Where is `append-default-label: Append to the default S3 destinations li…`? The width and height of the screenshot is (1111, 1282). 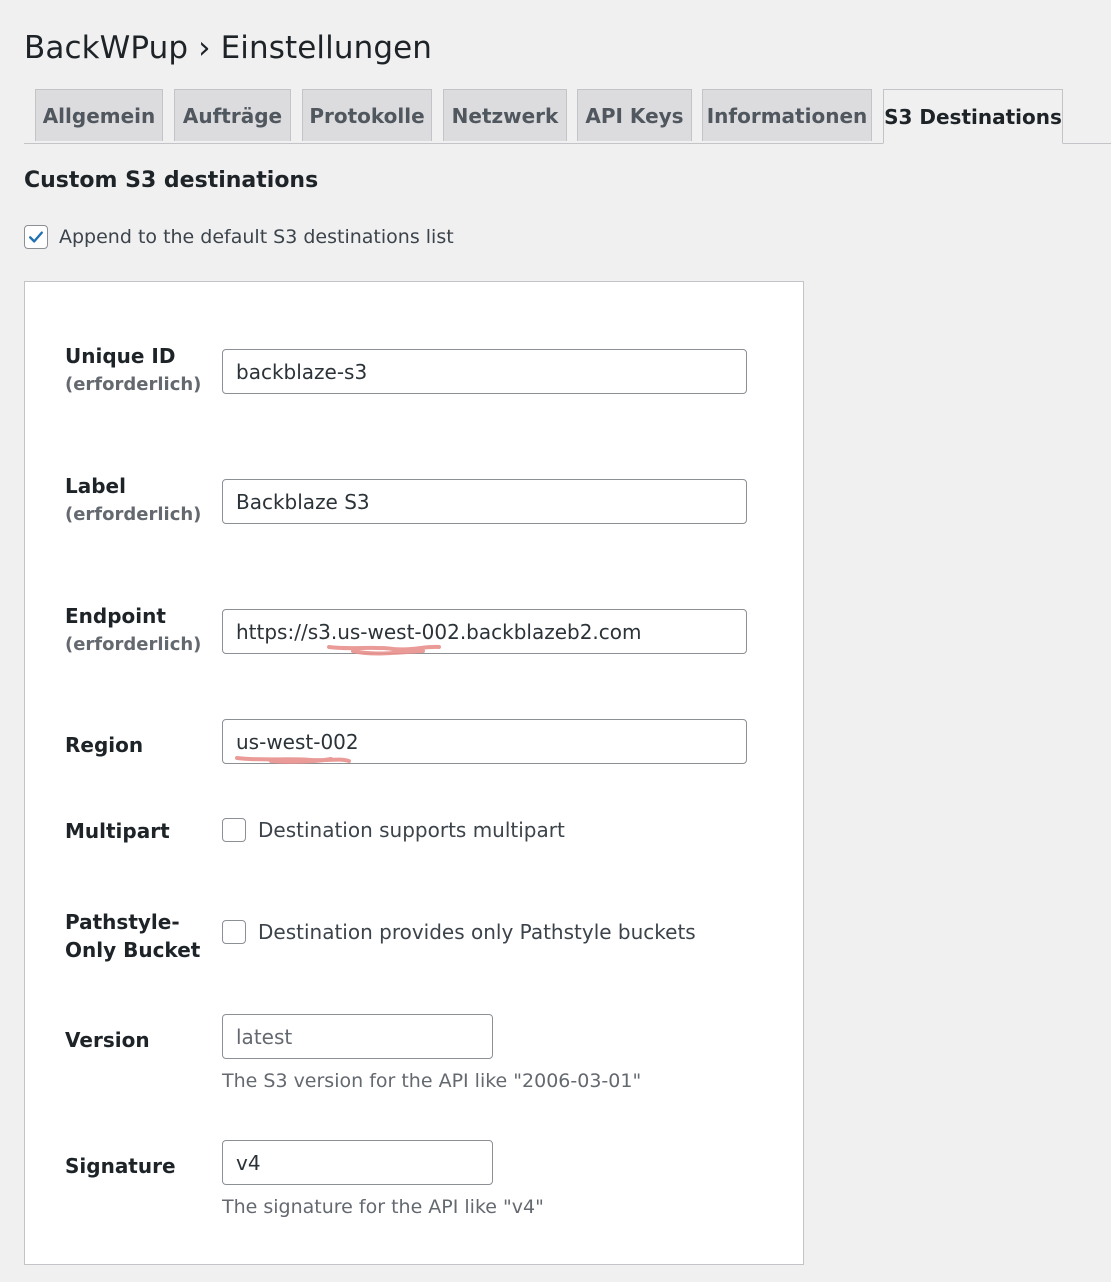 append-default-label: Append to the default S3 destinations li… is located at coordinates (256, 237).